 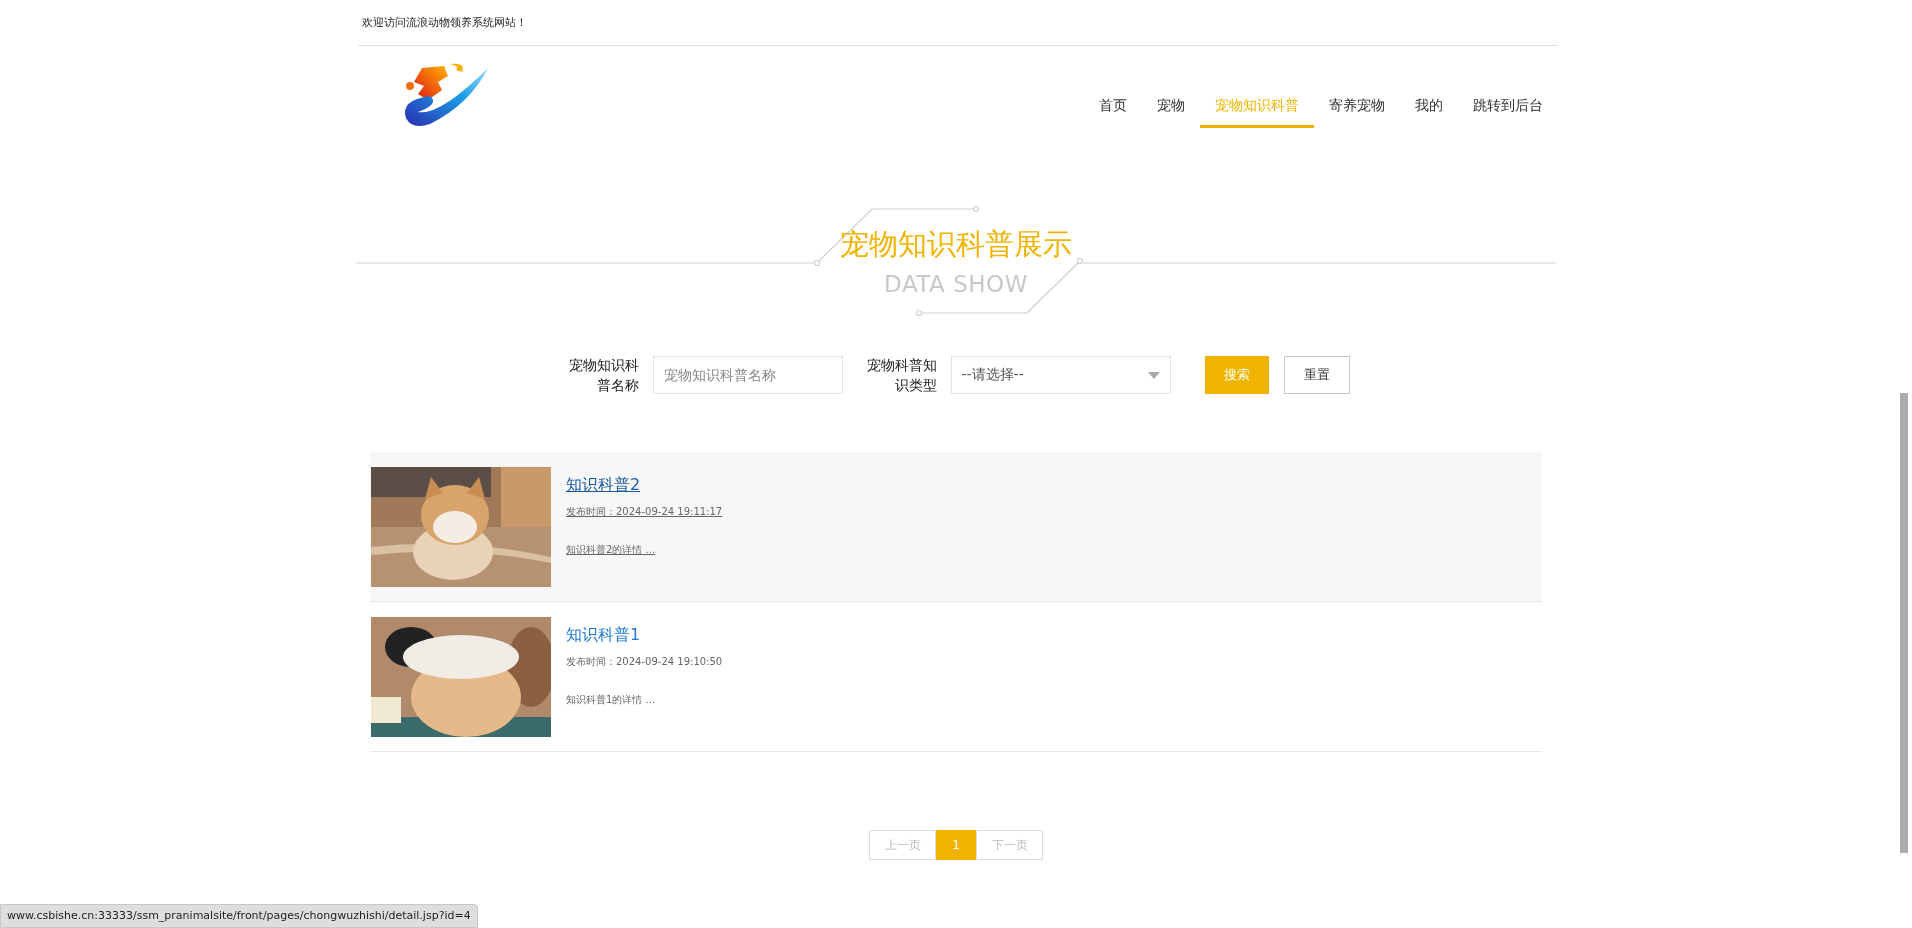 I want to click on article-title-link: 知识科普1, so click(x=644, y=635).